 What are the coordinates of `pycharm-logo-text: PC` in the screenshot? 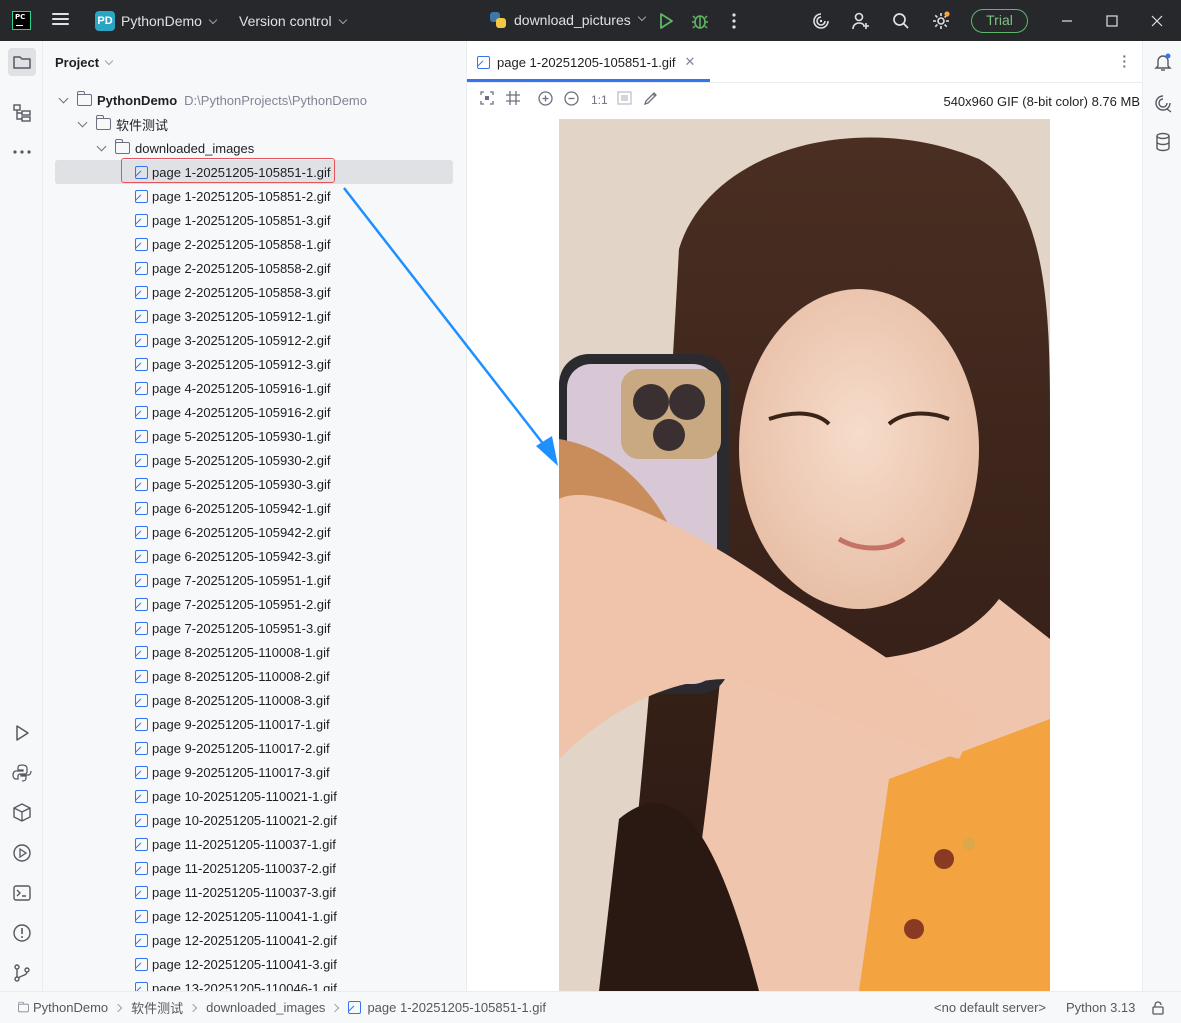 It's located at (20, 17).